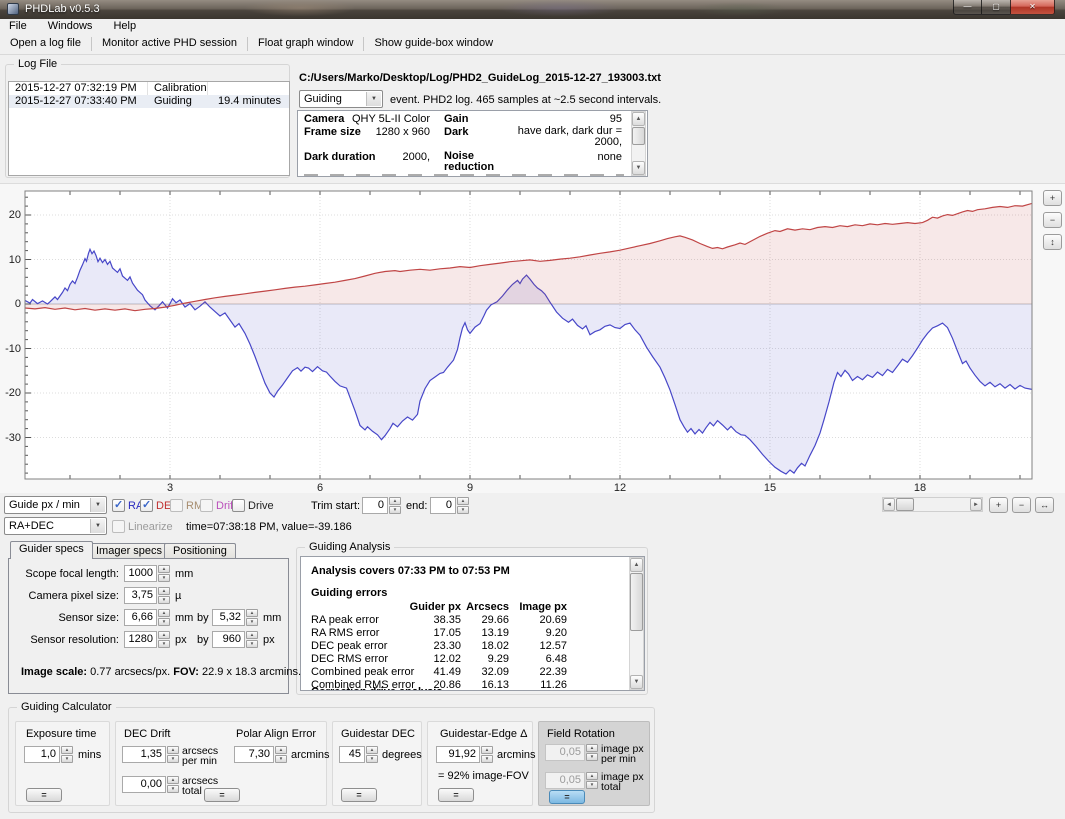  What do you see at coordinates (144, 784) in the screenshot?
I see `dec-drift-total-input: 0,00` at bounding box center [144, 784].